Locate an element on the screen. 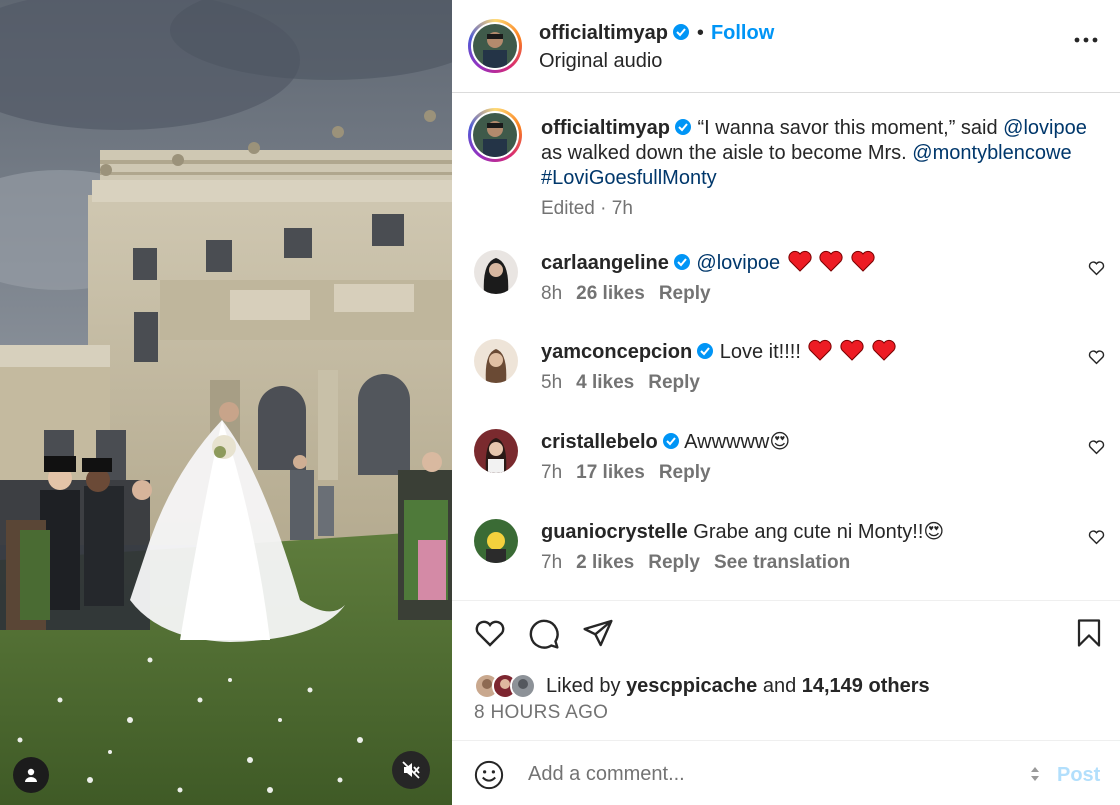  mute-button is located at coordinates (411, 770).